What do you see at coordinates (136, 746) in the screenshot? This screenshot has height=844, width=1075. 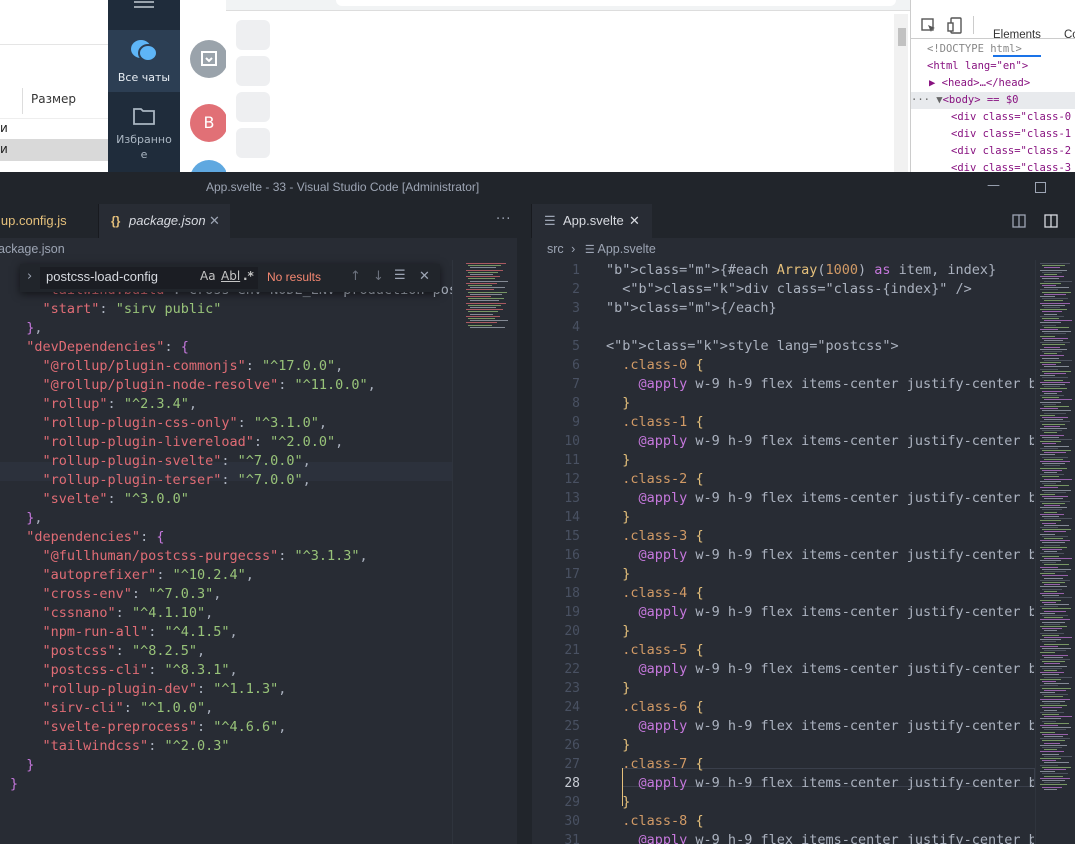 I see `code-line: "tailwindcss": "^2.0.3"` at bounding box center [136, 746].